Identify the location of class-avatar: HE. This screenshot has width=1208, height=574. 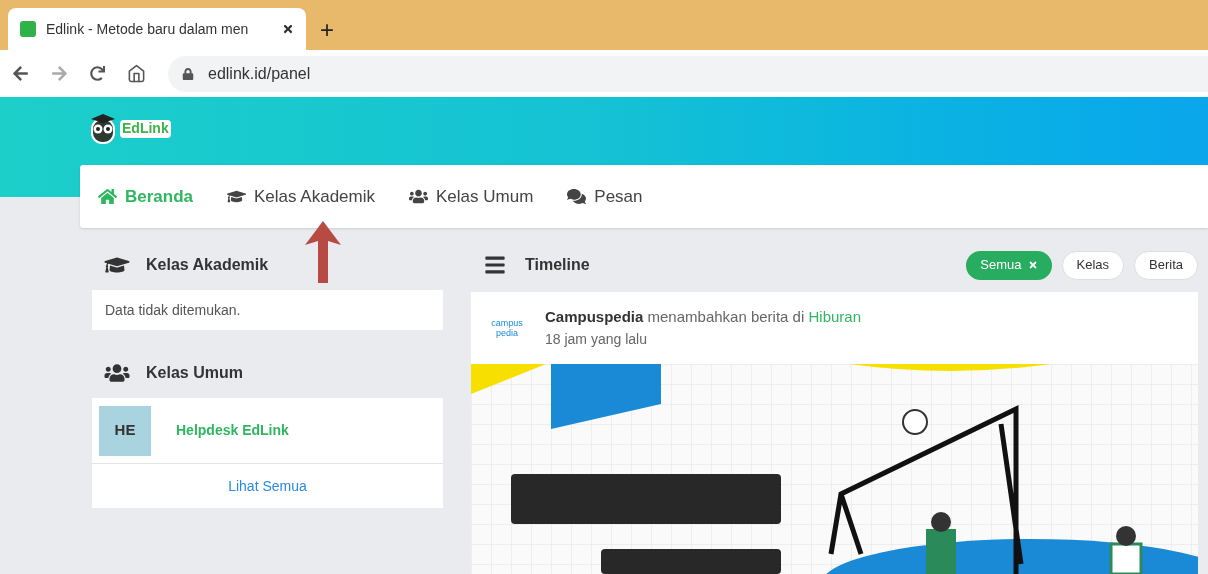
(125, 430).